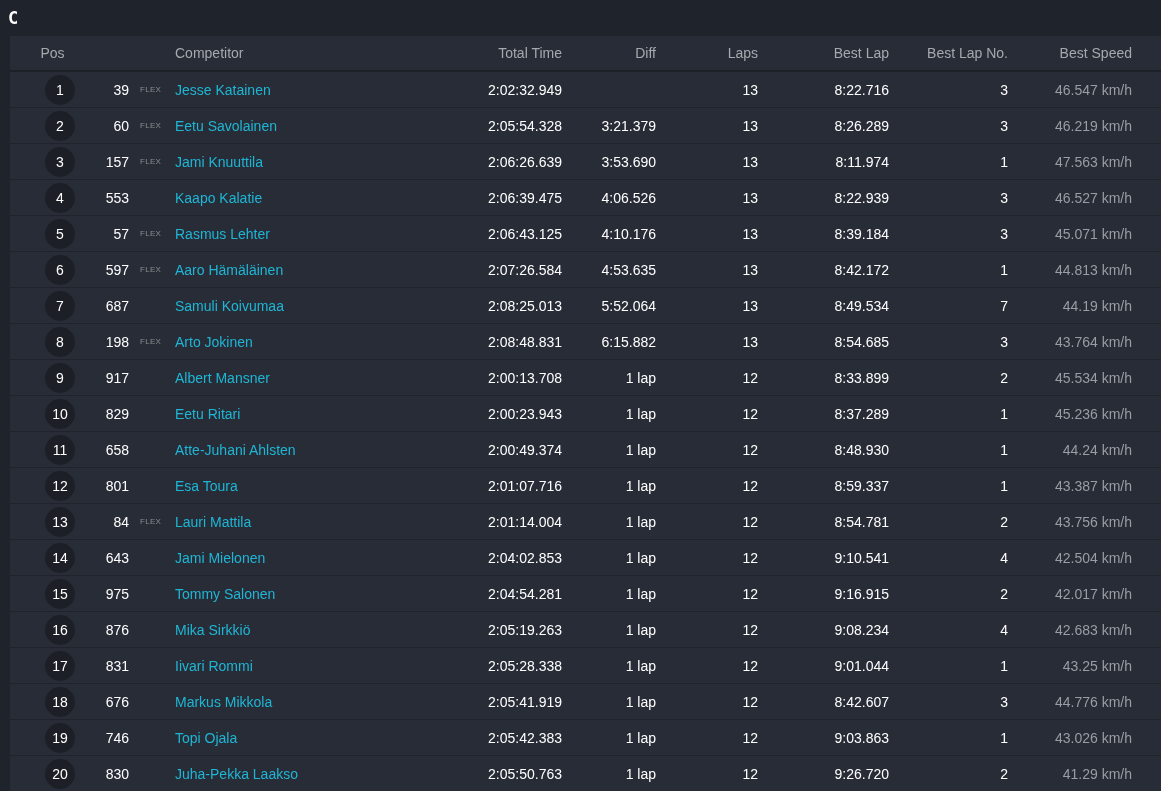  Describe the element at coordinates (967, 53) in the screenshot. I see `column-header: Best Lap No.` at that location.